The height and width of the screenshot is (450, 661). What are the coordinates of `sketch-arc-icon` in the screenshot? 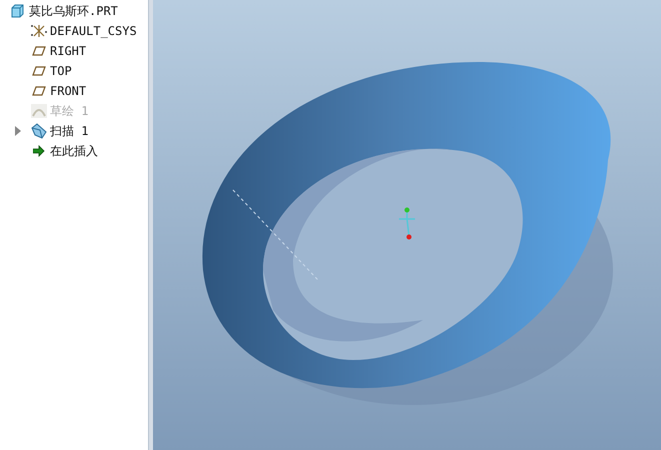 It's located at (39, 111).